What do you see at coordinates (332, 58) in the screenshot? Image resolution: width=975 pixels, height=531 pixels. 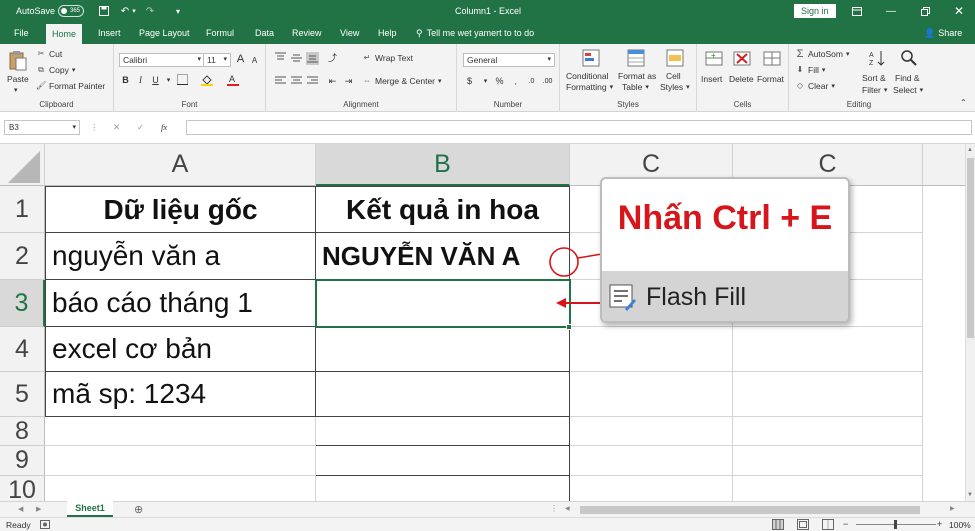 I see `orientation-icon: ⤴` at bounding box center [332, 58].